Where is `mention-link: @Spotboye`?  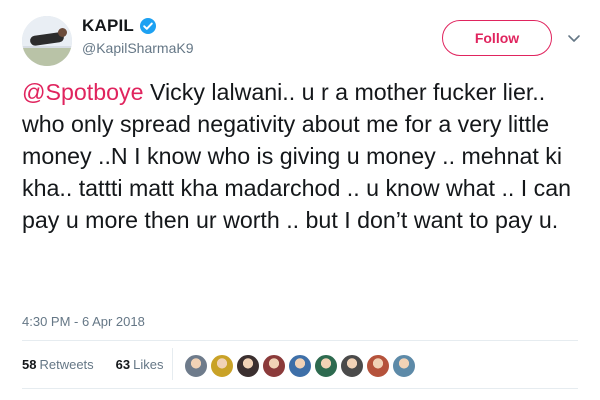 mention-link: @Spotboye is located at coordinates (83, 92).